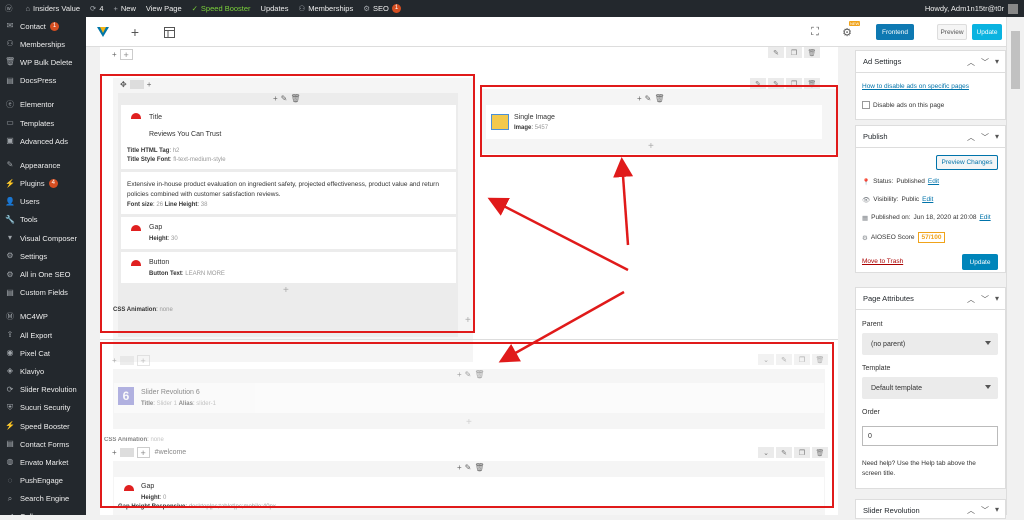  What do you see at coordinates (984, 218) in the screenshot?
I see `edit-date-link: Edit` at bounding box center [984, 218].